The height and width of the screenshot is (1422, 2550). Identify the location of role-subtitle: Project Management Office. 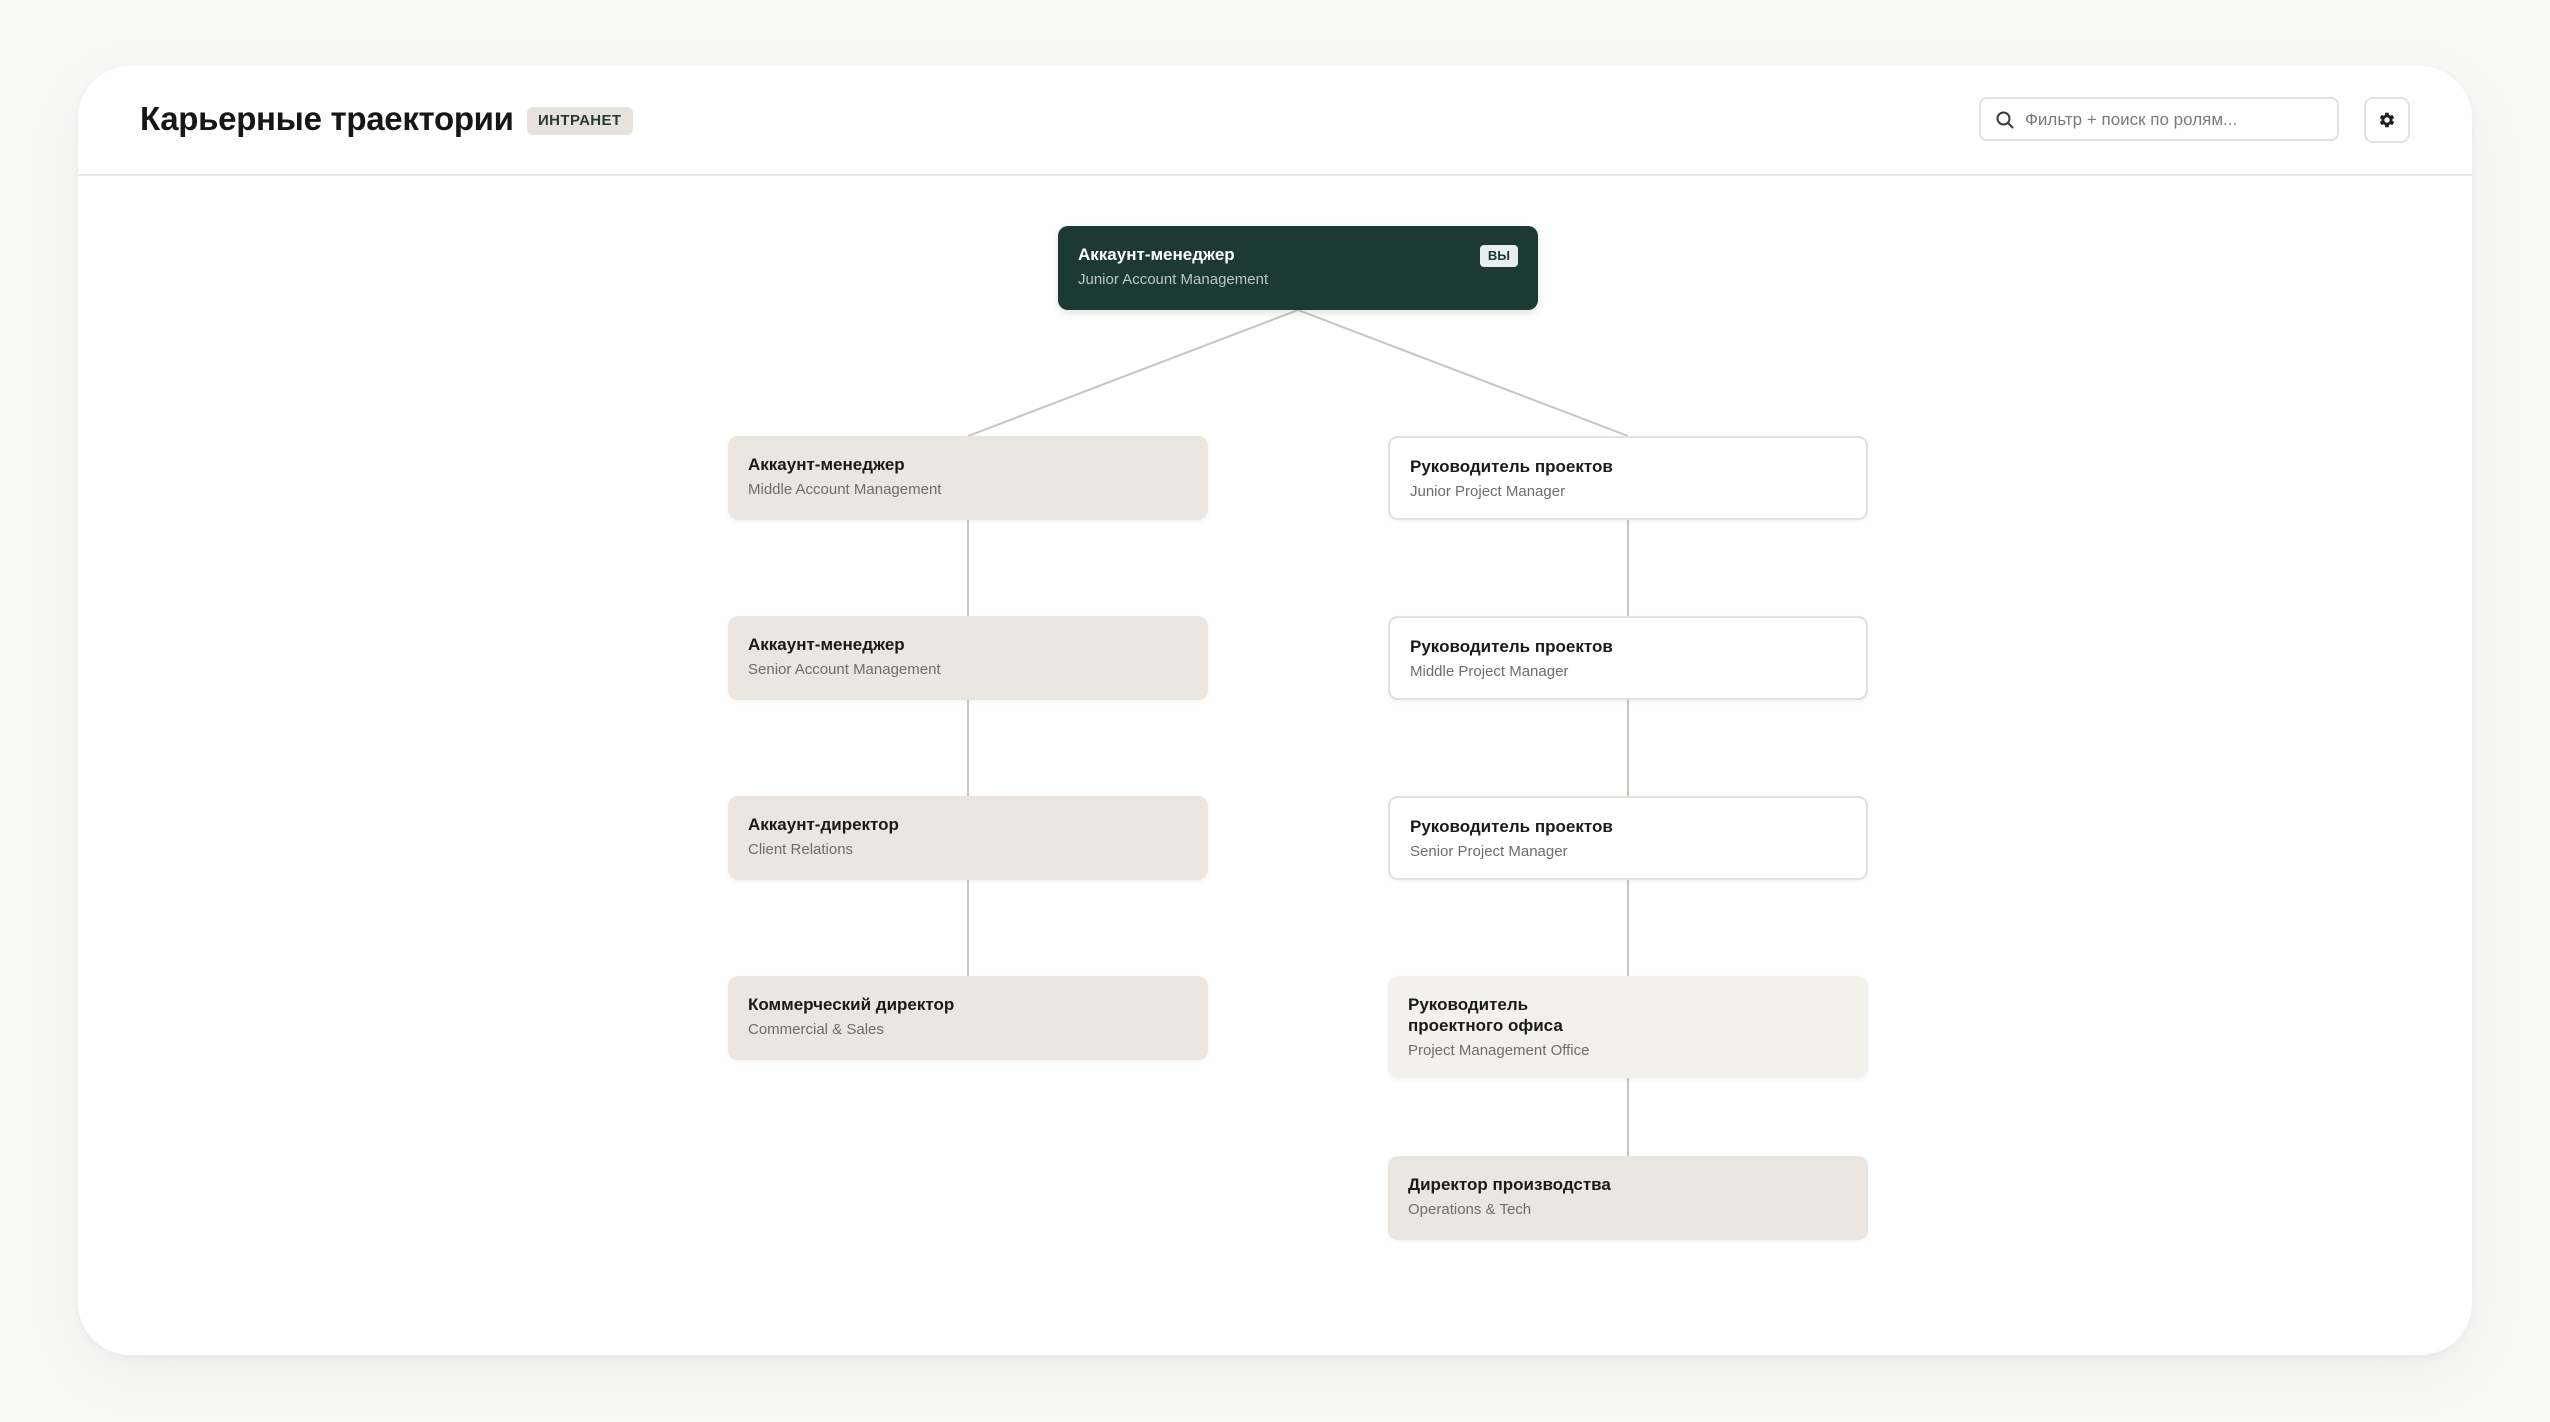
(1499, 1050).